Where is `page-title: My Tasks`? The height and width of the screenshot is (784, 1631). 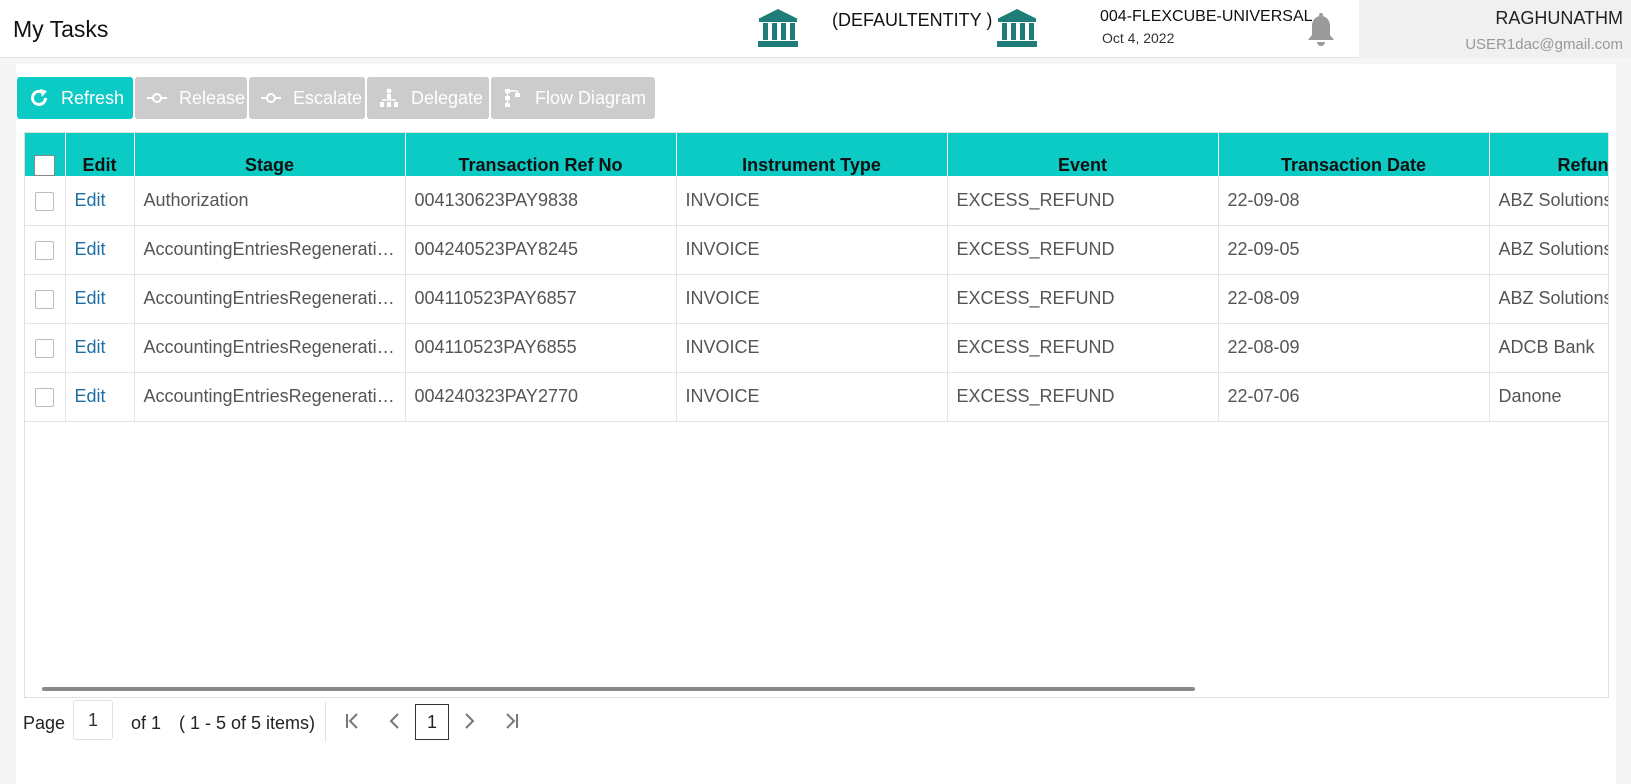 page-title: My Tasks is located at coordinates (61, 29).